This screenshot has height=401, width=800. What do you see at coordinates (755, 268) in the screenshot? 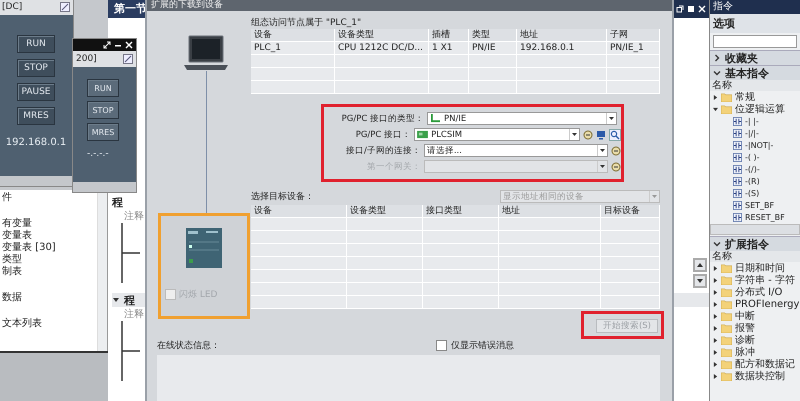
I see `tree-item: 日期和时间` at bounding box center [755, 268].